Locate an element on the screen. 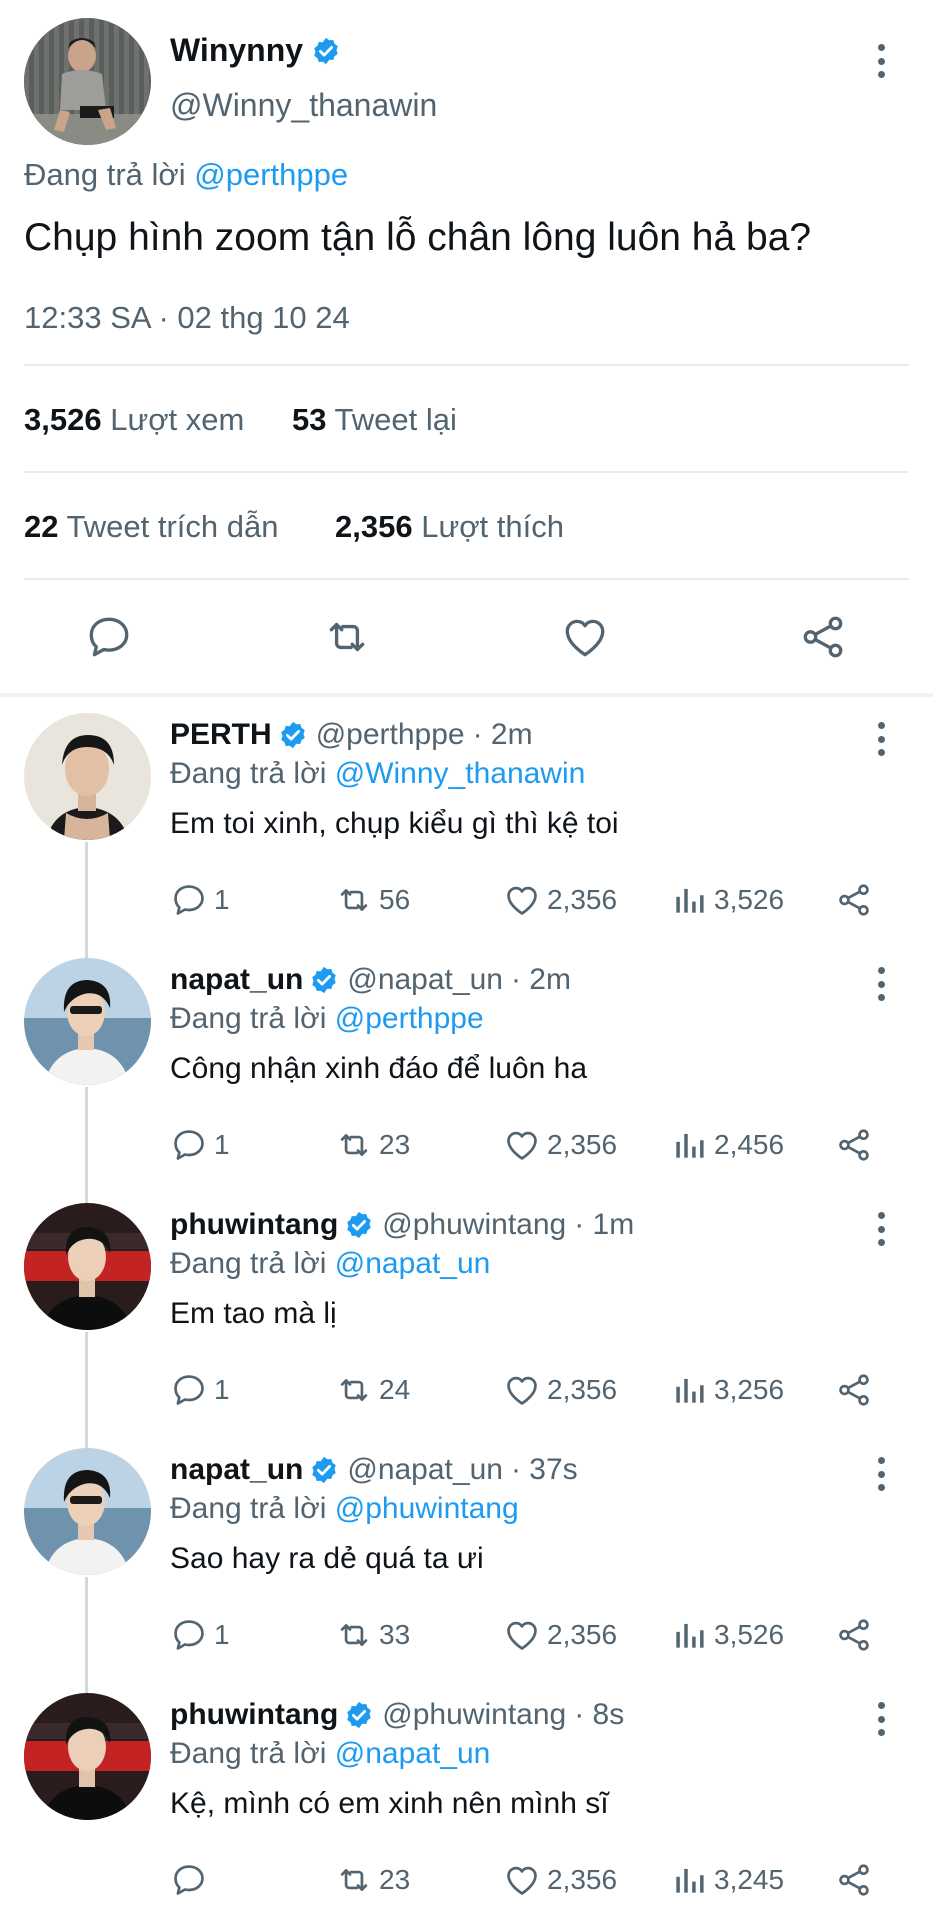 This screenshot has height=1920, width=933. retweets-label: Tweet lại is located at coordinates (395, 419).